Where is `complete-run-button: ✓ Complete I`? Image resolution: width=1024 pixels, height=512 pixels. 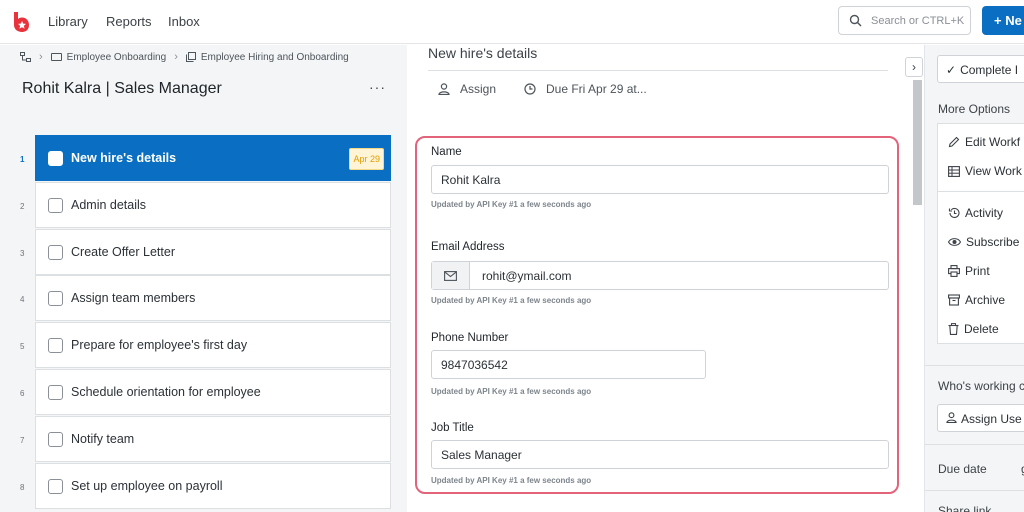
complete-run-button: ✓ Complete I is located at coordinates (980, 69).